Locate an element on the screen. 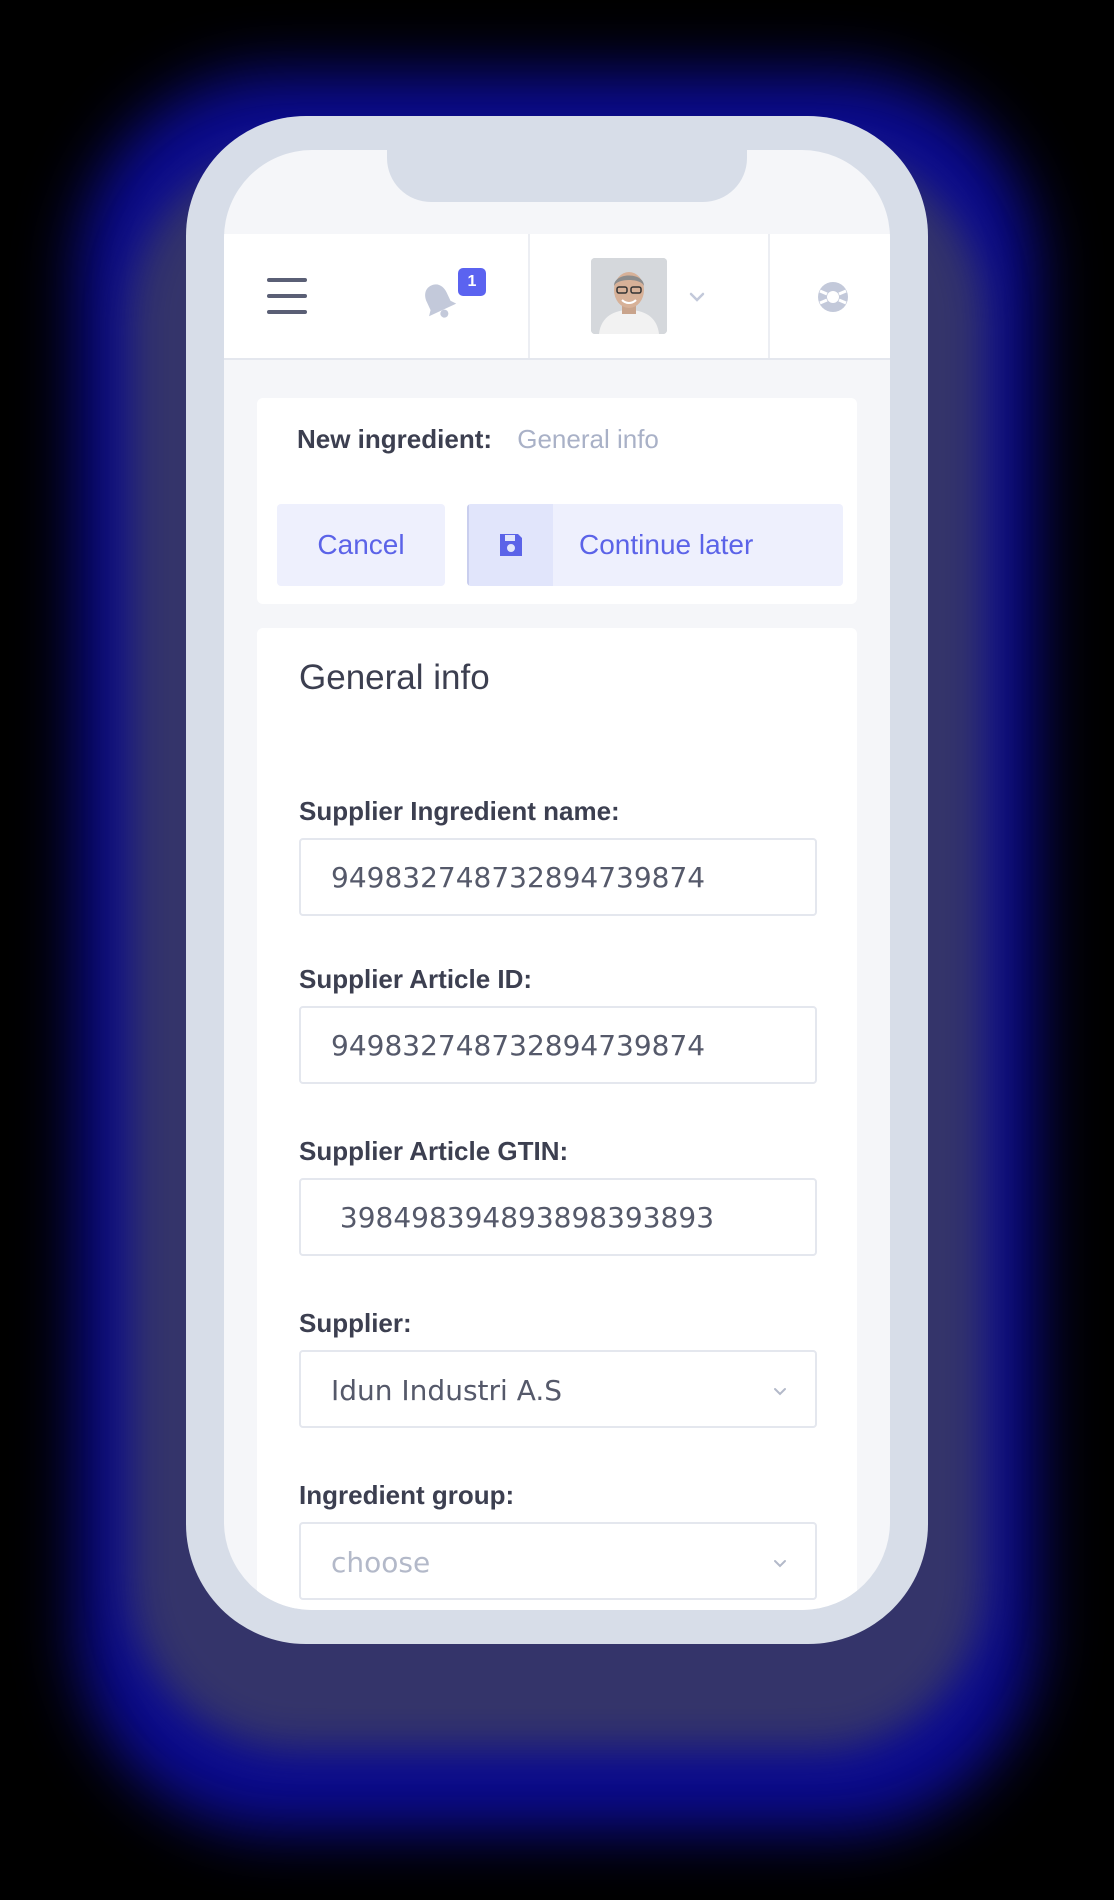 Image resolution: width=1114 pixels, height=1900 pixels. supplier-article-id-label: Supplier Article ID: is located at coordinates (416, 979).